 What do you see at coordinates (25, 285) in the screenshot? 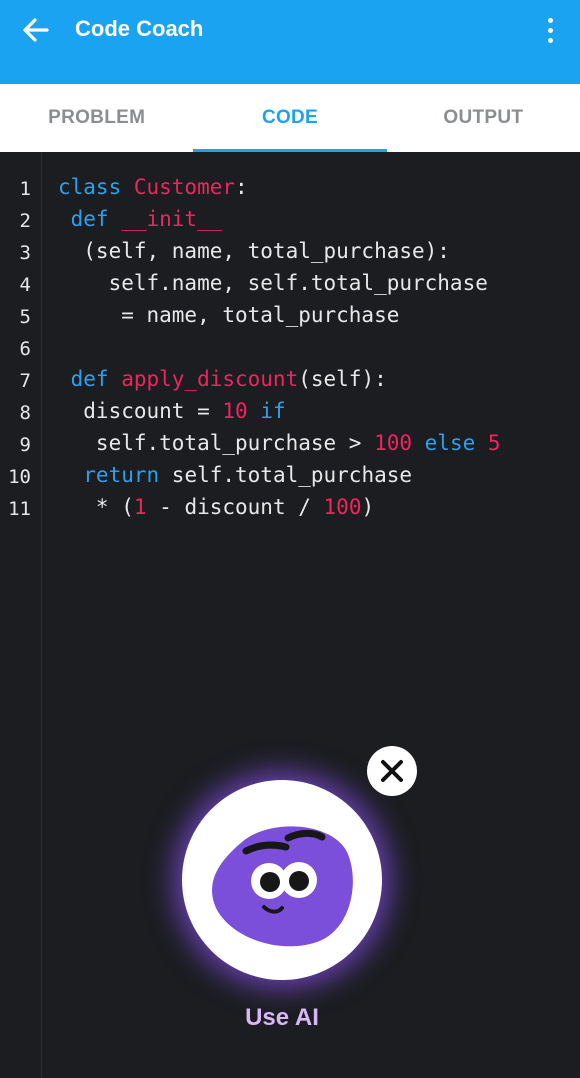
I see `line-number: 4` at bounding box center [25, 285].